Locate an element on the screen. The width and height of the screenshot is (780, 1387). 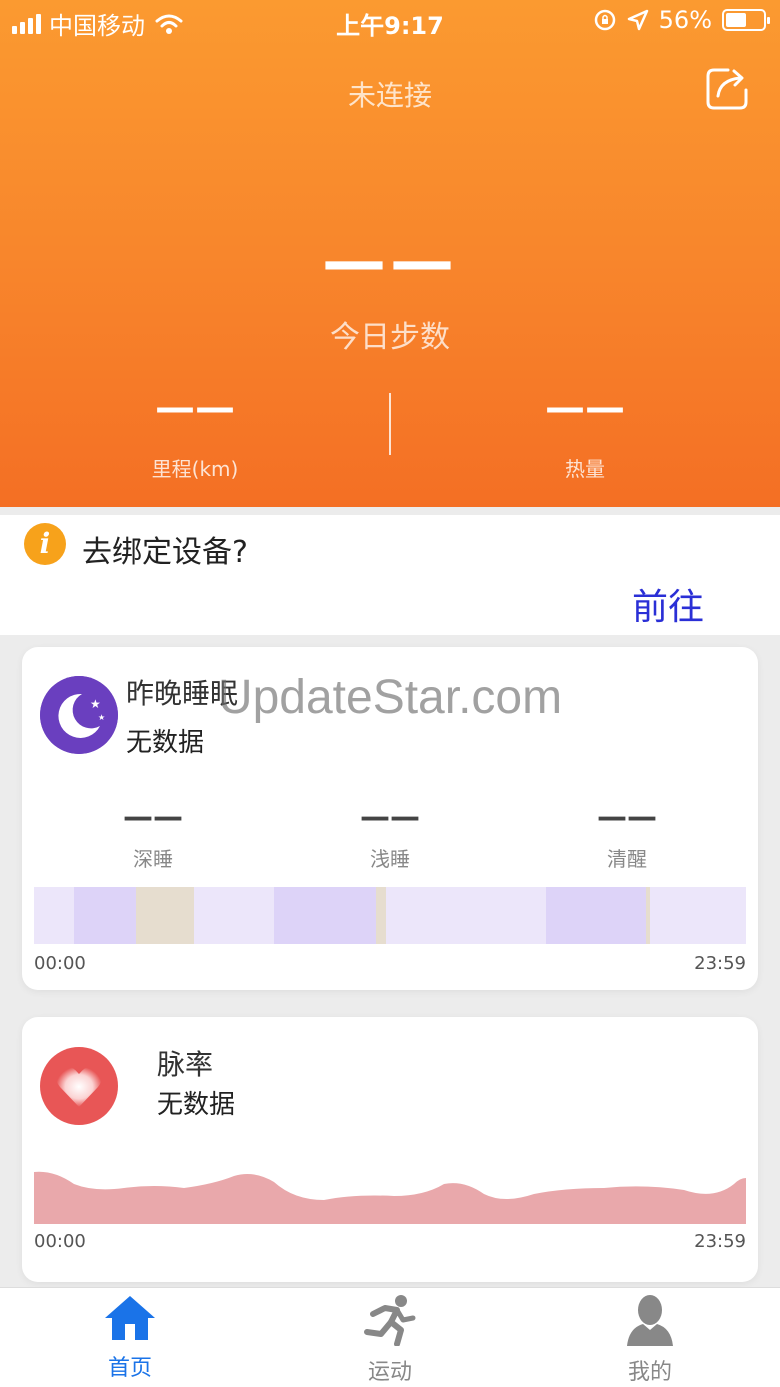
tab-profile-label: 我的 is located at coordinates (649, 1372).